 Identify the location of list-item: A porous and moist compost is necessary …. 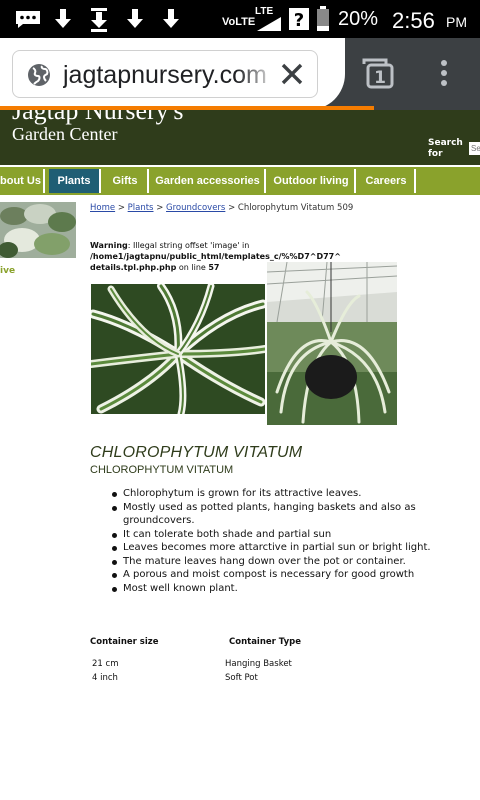
(277, 575).